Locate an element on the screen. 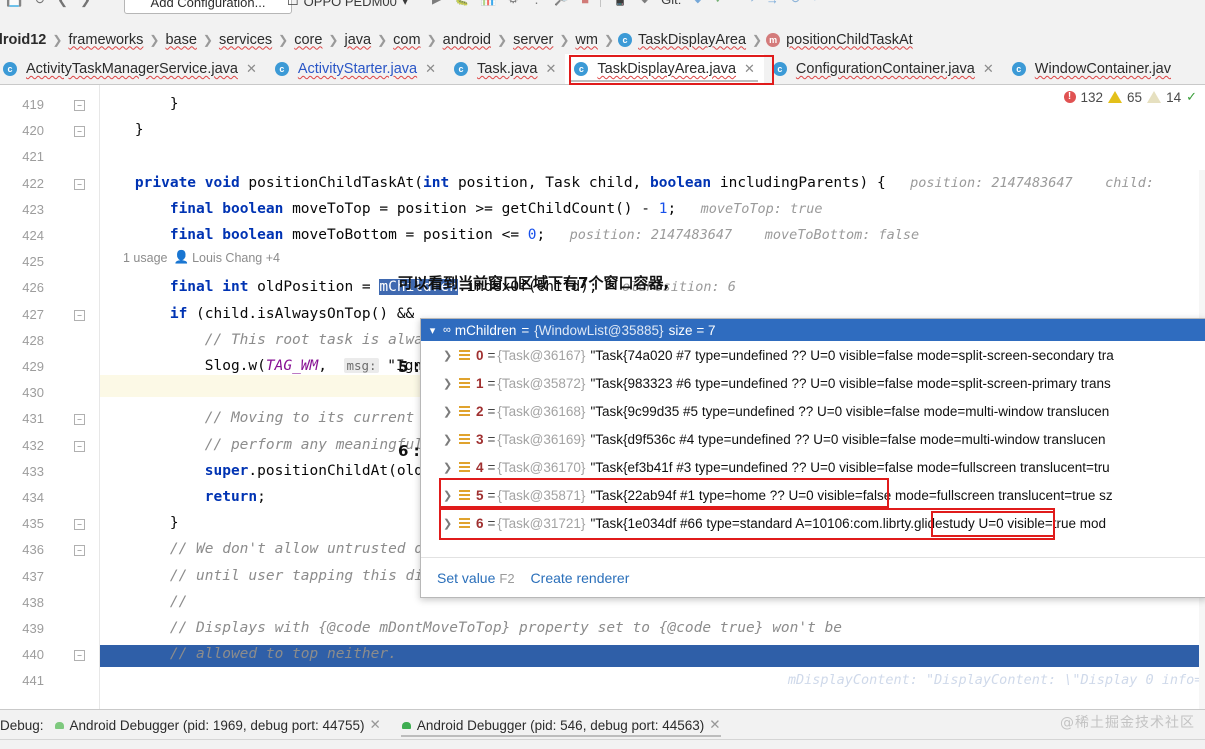  breadcrumb-item-wm: wm ❯ is located at coordinates (595, 40).